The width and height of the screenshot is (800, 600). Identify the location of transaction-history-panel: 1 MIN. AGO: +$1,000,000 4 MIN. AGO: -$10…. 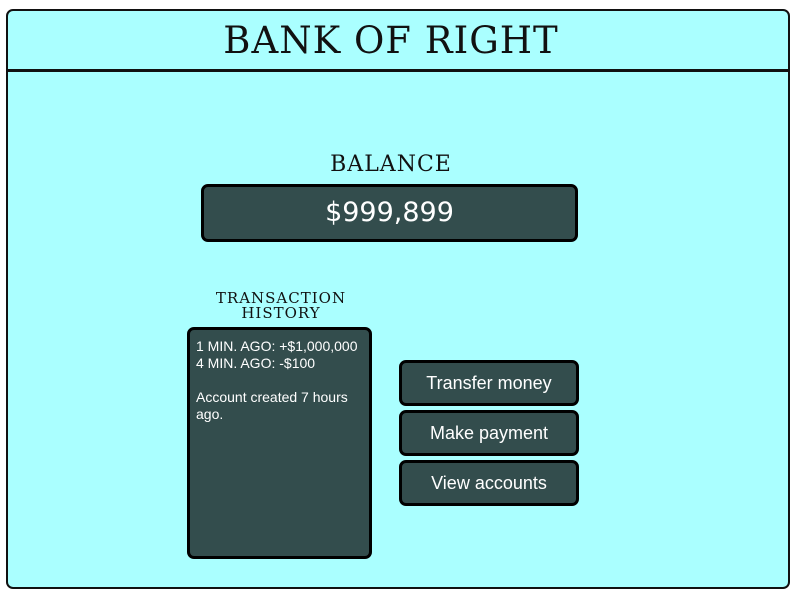
(279, 443).